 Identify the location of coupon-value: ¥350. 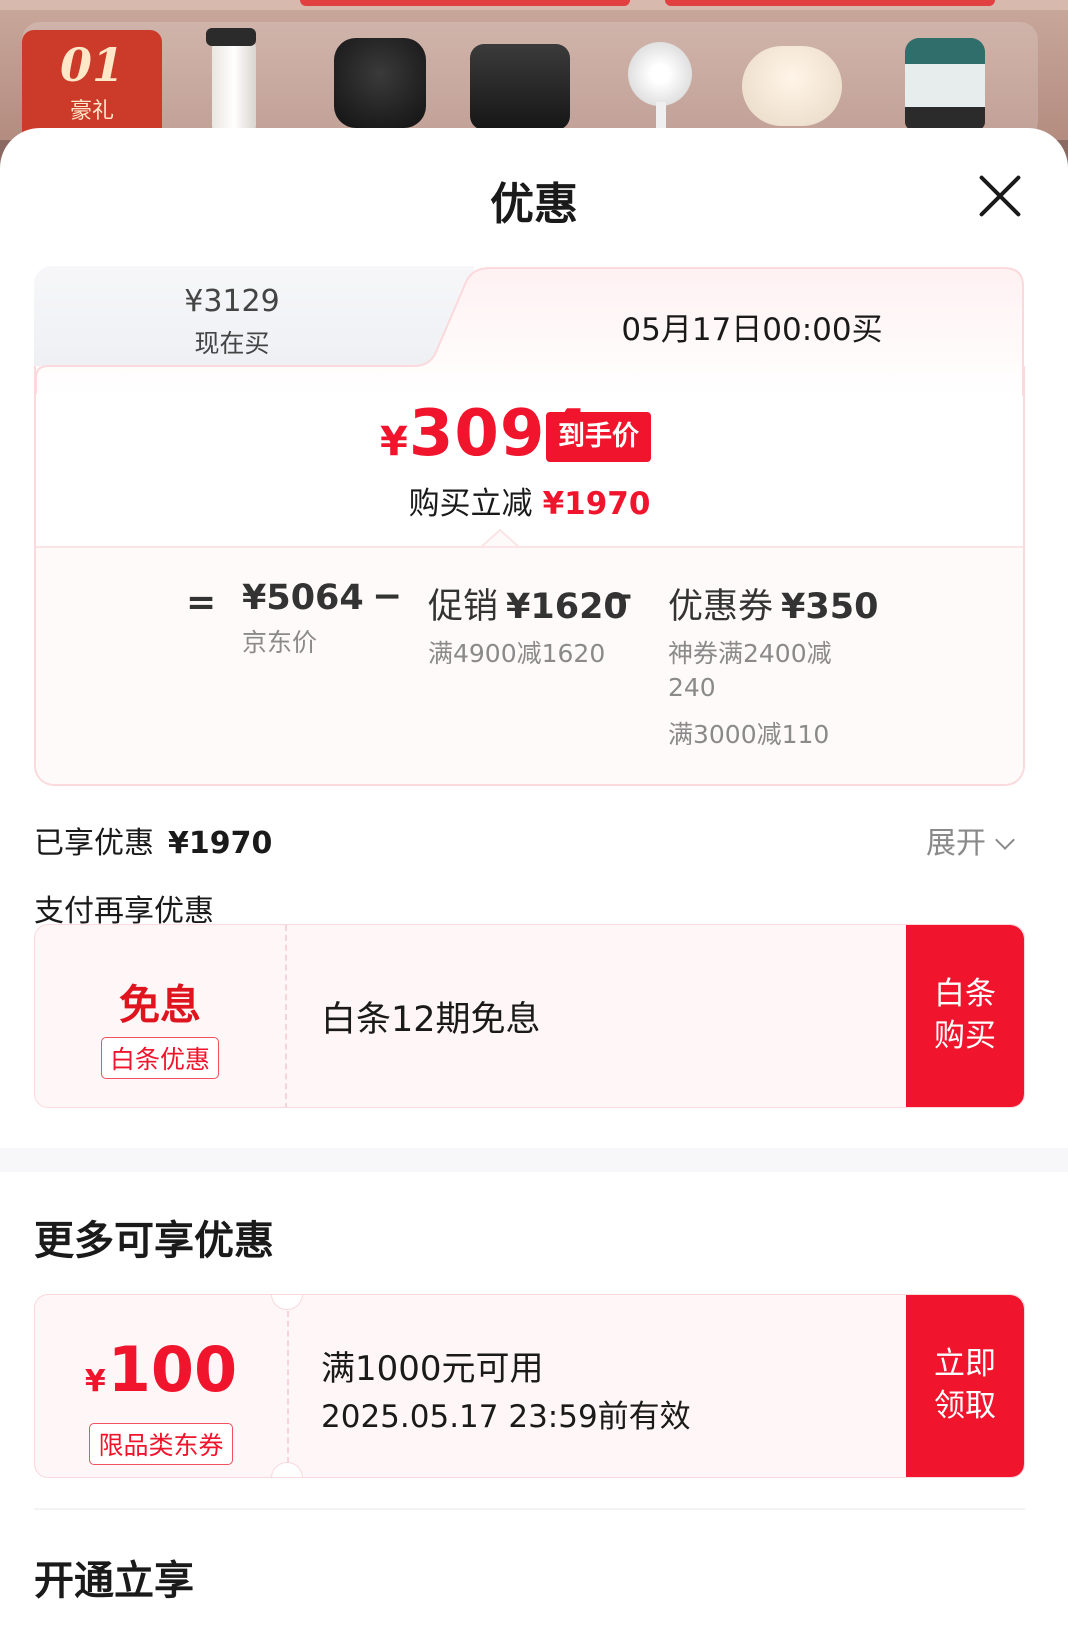
(830, 607).